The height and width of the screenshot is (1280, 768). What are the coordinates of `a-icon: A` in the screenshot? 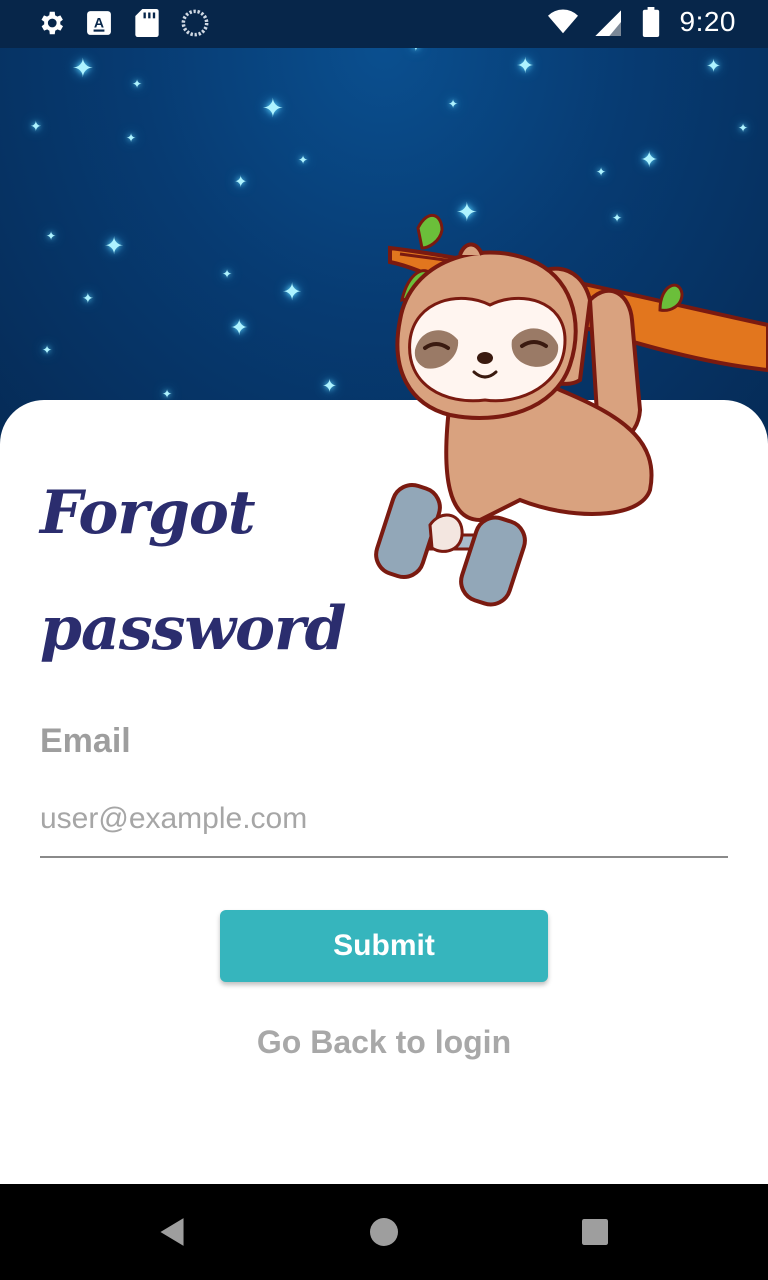 It's located at (99, 23).